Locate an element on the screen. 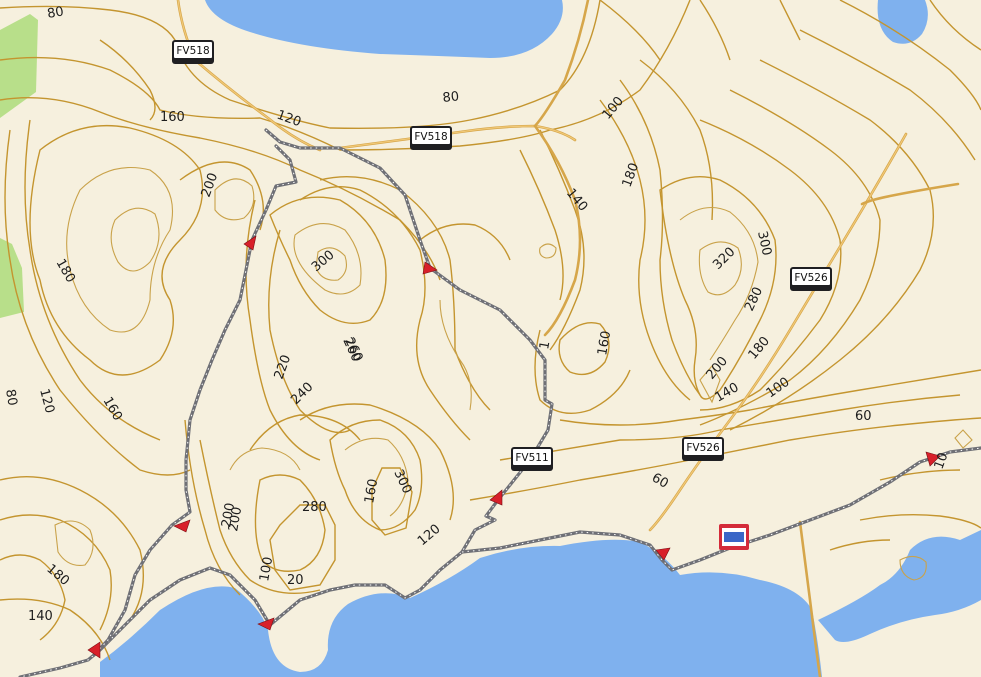  elevation-label: 20 is located at coordinates (295, 580).